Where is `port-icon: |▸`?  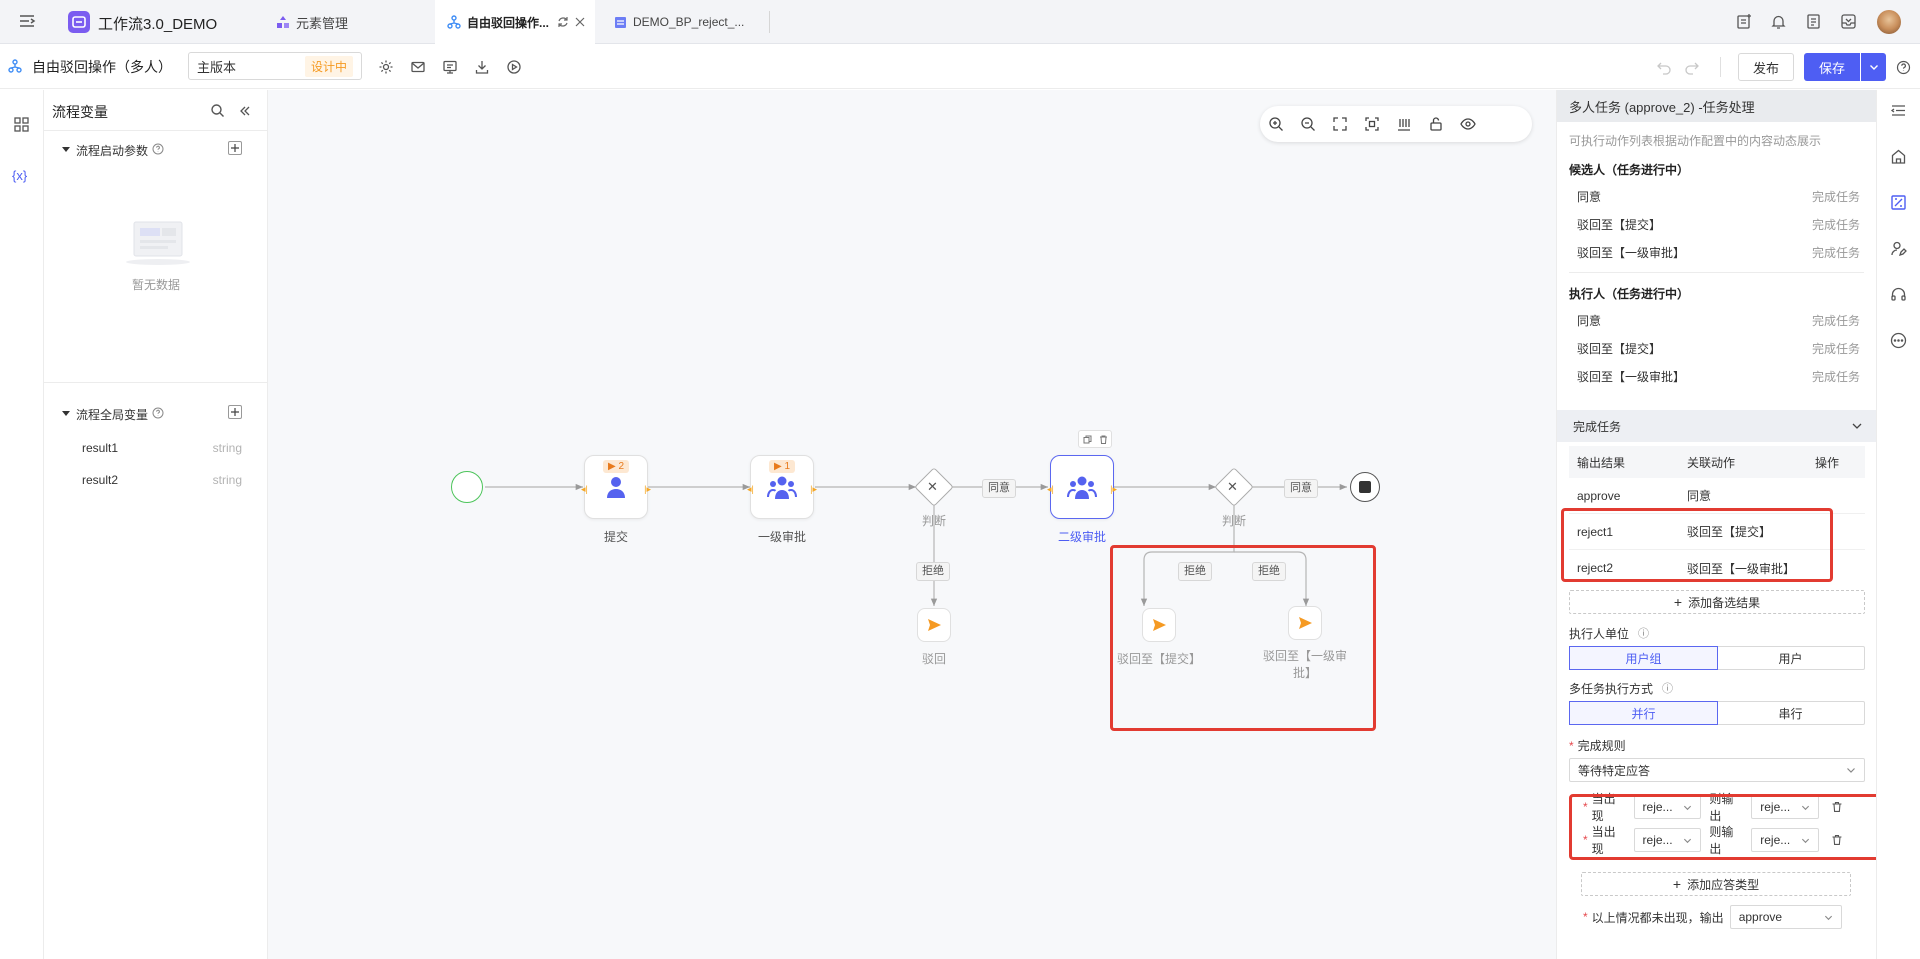
port-icon: |▸ is located at coordinates (813, 489).